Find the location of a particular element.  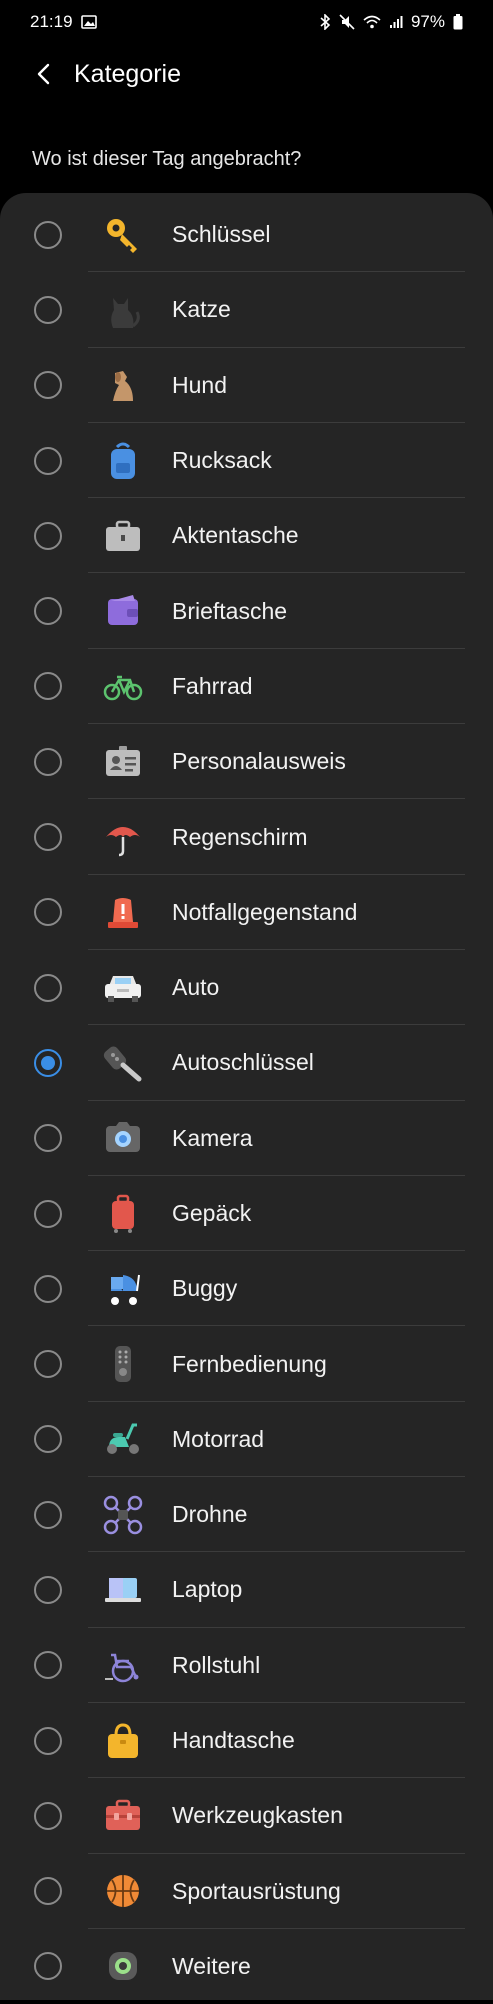

list-item: Notfallgegenstand is located at coordinates (246, 912).